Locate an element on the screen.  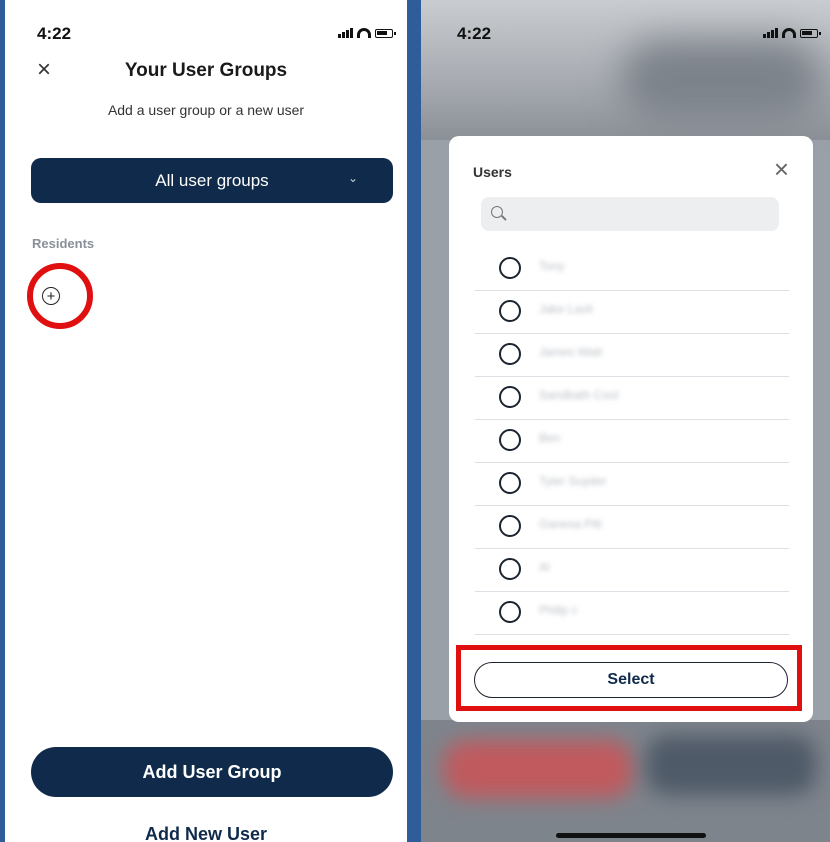
user-name: Al is located at coordinates (544, 567).